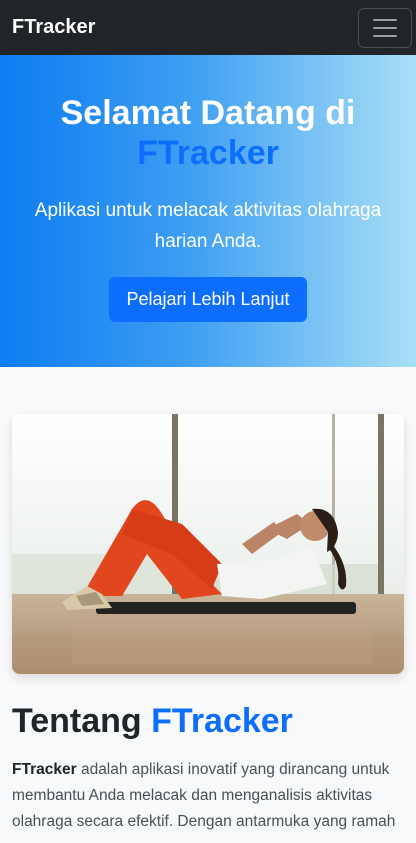  What do you see at coordinates (222, 721) in the screenshot?
I see `about-title-brand: FTracker` at bounding box center [222, 721].